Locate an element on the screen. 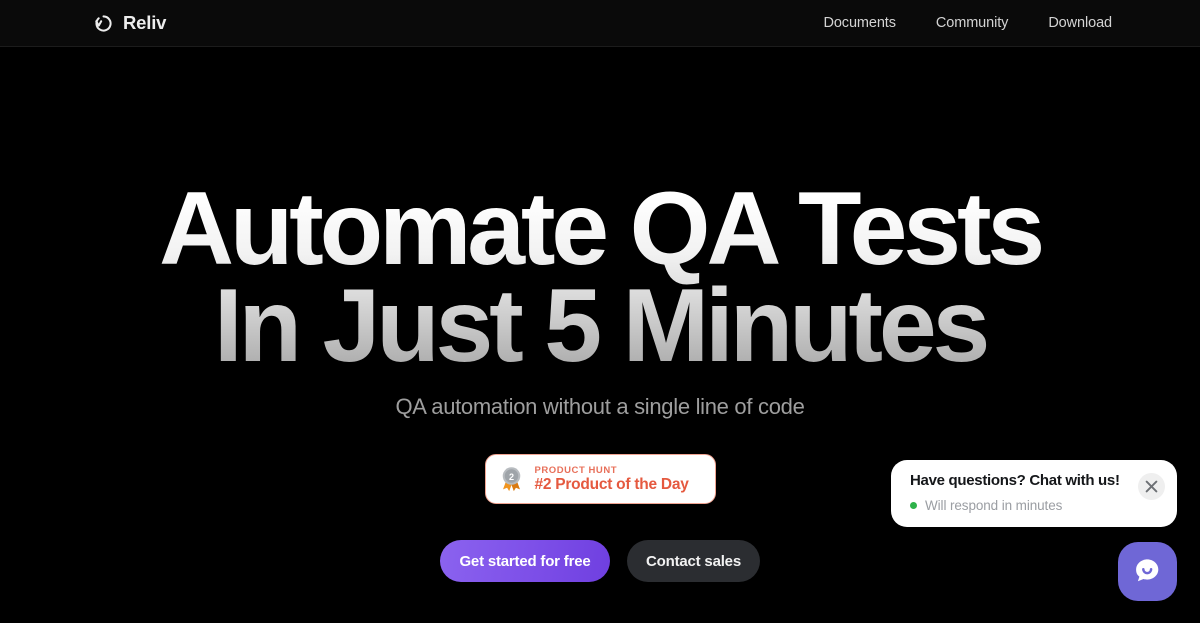 The image size is (1200, 623). brand-name: Reliv is located at coordinates (145, 22).